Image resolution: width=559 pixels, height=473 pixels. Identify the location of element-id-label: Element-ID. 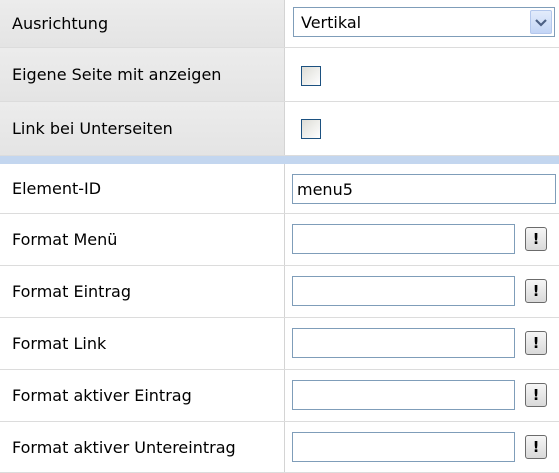
(142, 188).